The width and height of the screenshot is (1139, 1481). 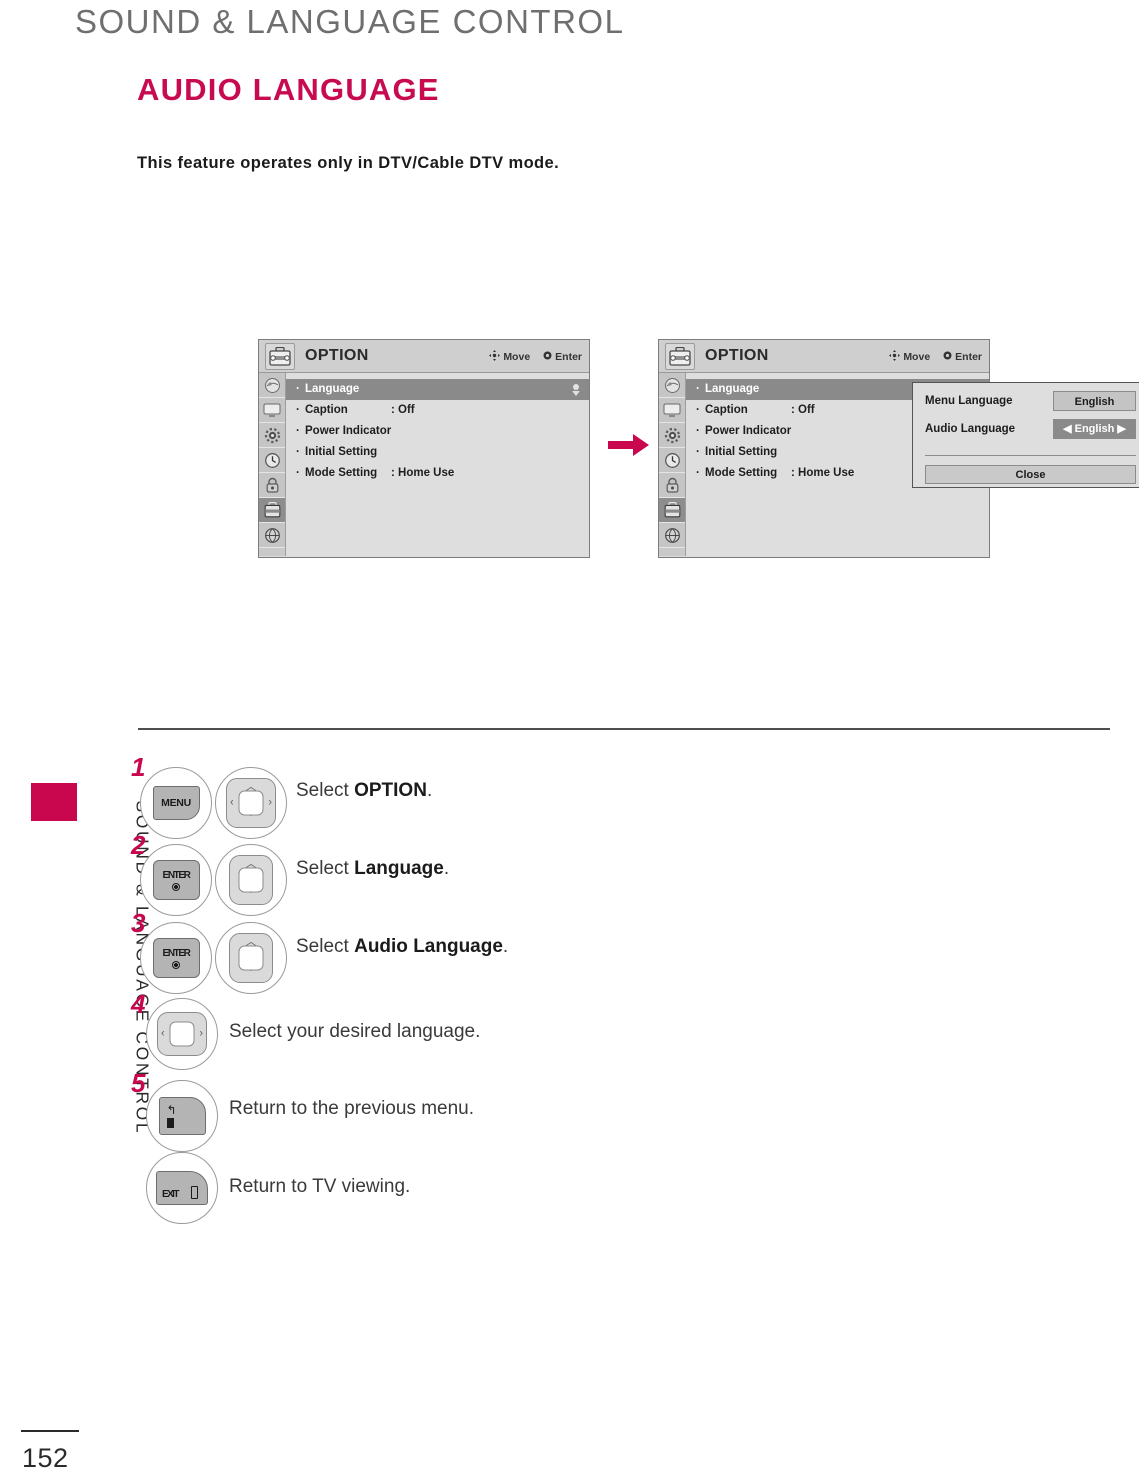 I want to click on navigation-pad-leftright-button: ‹ ›, so click(x=182, y=1034).